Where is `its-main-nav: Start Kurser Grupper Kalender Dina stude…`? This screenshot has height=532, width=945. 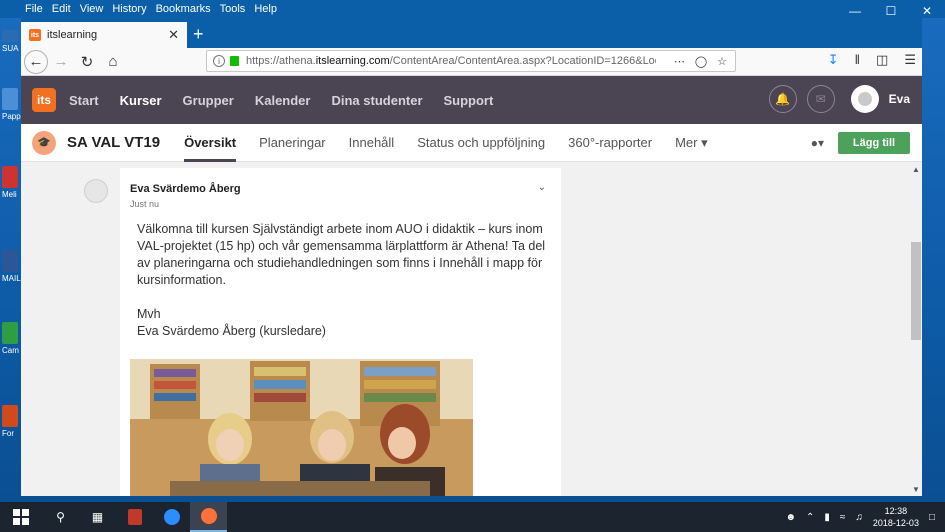
its-main-nav: Start Kurser Grupper Kalender Dina stude… is located at coordinates (291, 100).